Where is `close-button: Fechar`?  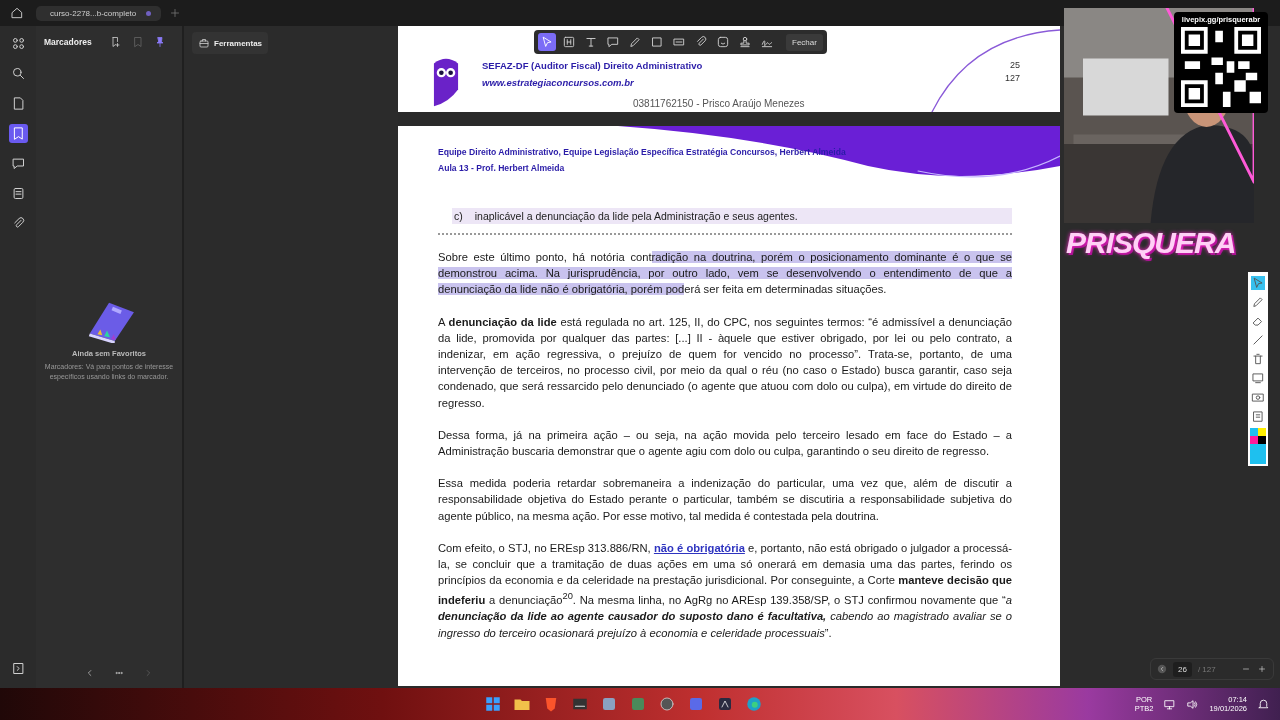 close-button: Fechar is located at coordinates (804, 42).